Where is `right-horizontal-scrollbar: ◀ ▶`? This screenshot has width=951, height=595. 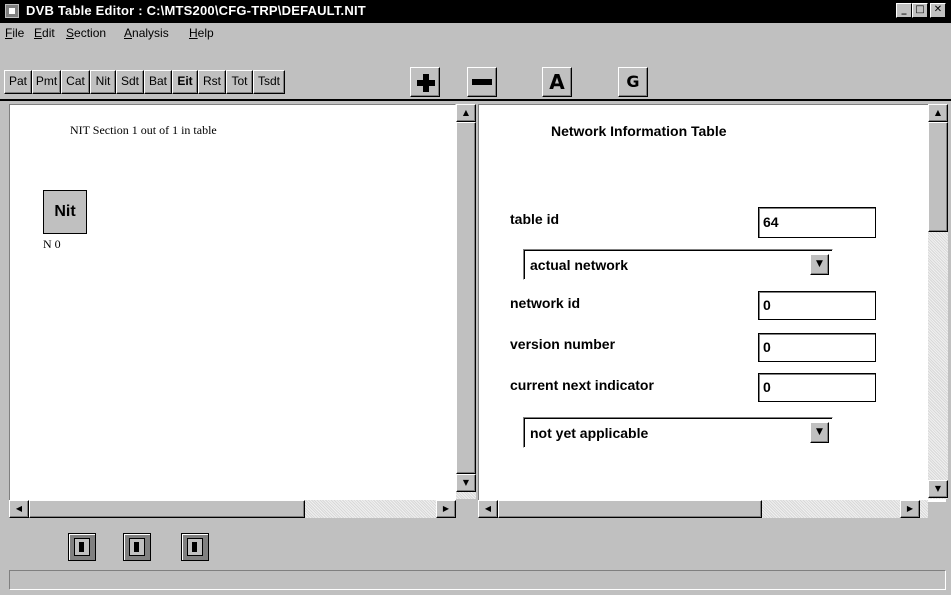 right-horizontal-scrollbar: ◀ ▶ is located at coordinates (703, 509).